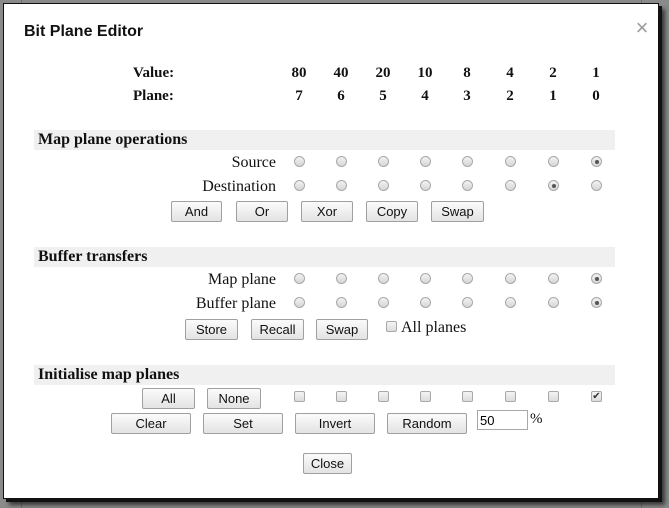  What do you see at coordinates (109, 374) in the screenshot?
I see `section-title: Initialise map planes` at bounding box center [109, 374].